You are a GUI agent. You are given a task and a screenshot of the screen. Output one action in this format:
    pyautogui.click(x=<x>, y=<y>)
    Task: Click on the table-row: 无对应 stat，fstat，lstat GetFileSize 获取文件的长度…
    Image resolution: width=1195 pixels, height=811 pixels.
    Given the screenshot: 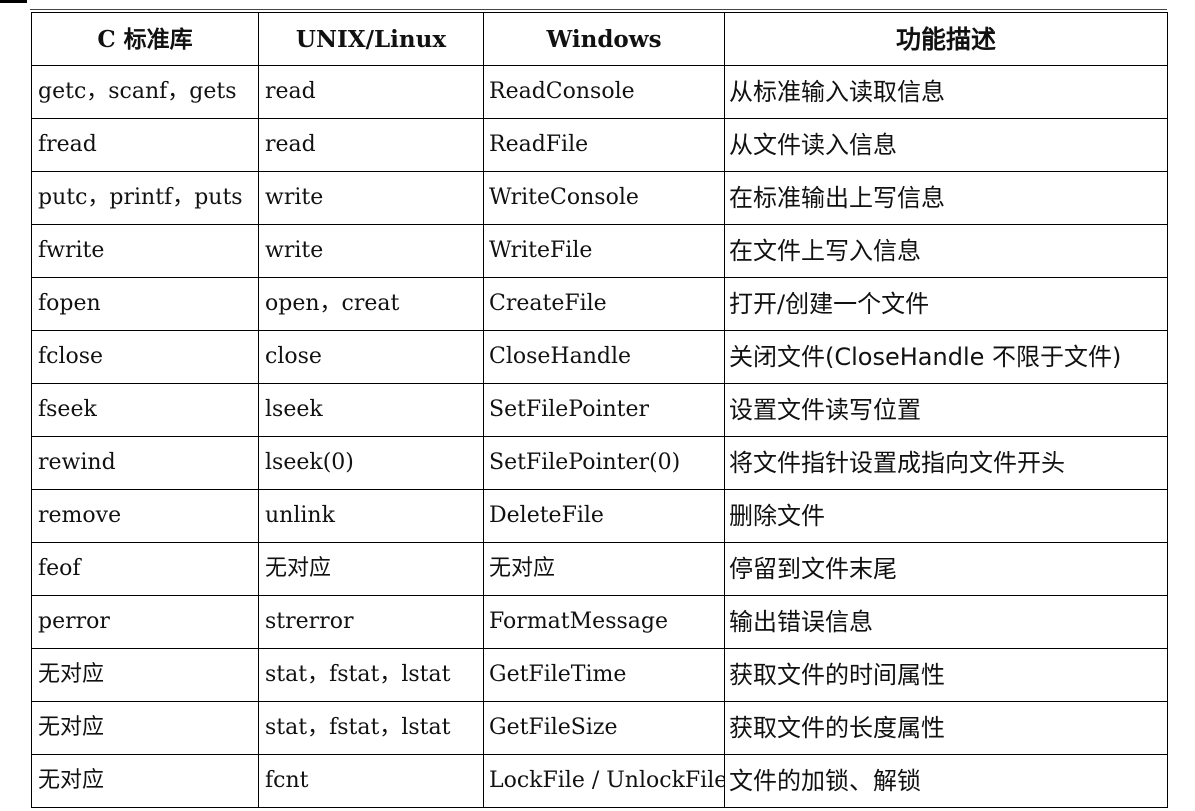 What is the action you would take?
    pyautogui.click(x=599, y=728)
    